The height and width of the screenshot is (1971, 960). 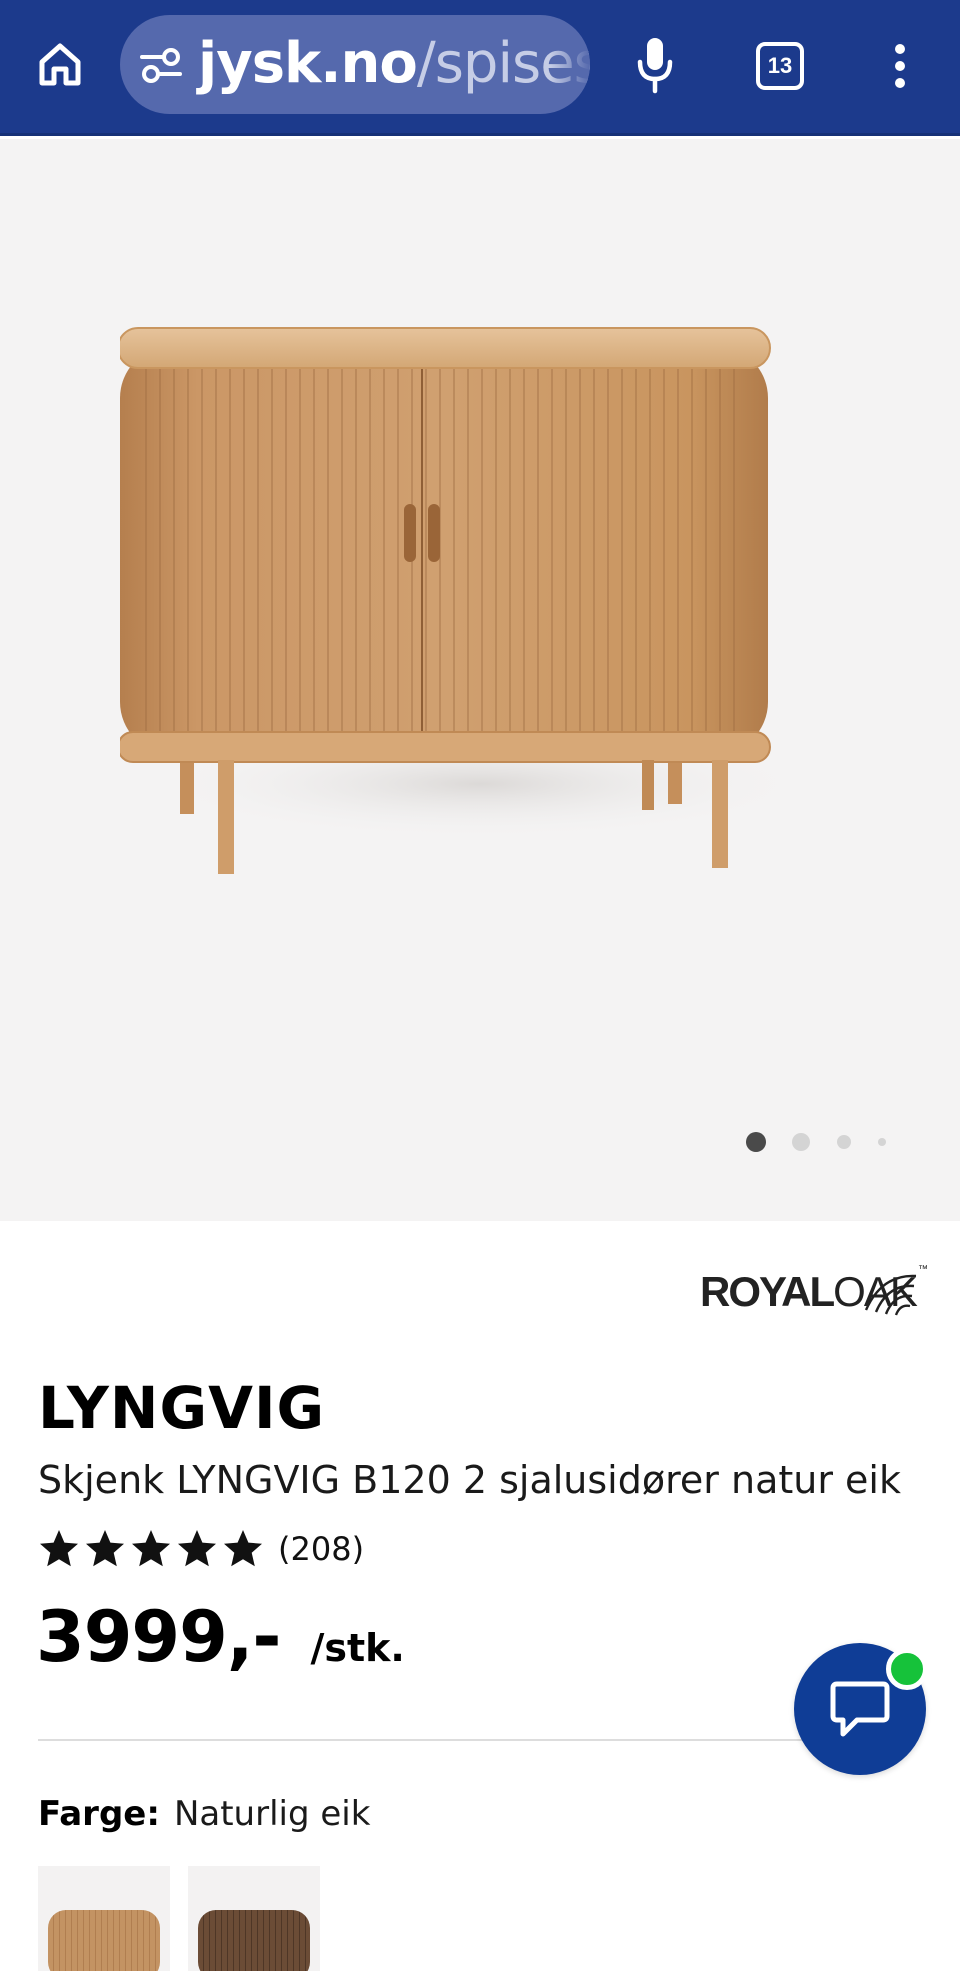 I want to click on product-rating: (208), so click(x=201, y=1549).